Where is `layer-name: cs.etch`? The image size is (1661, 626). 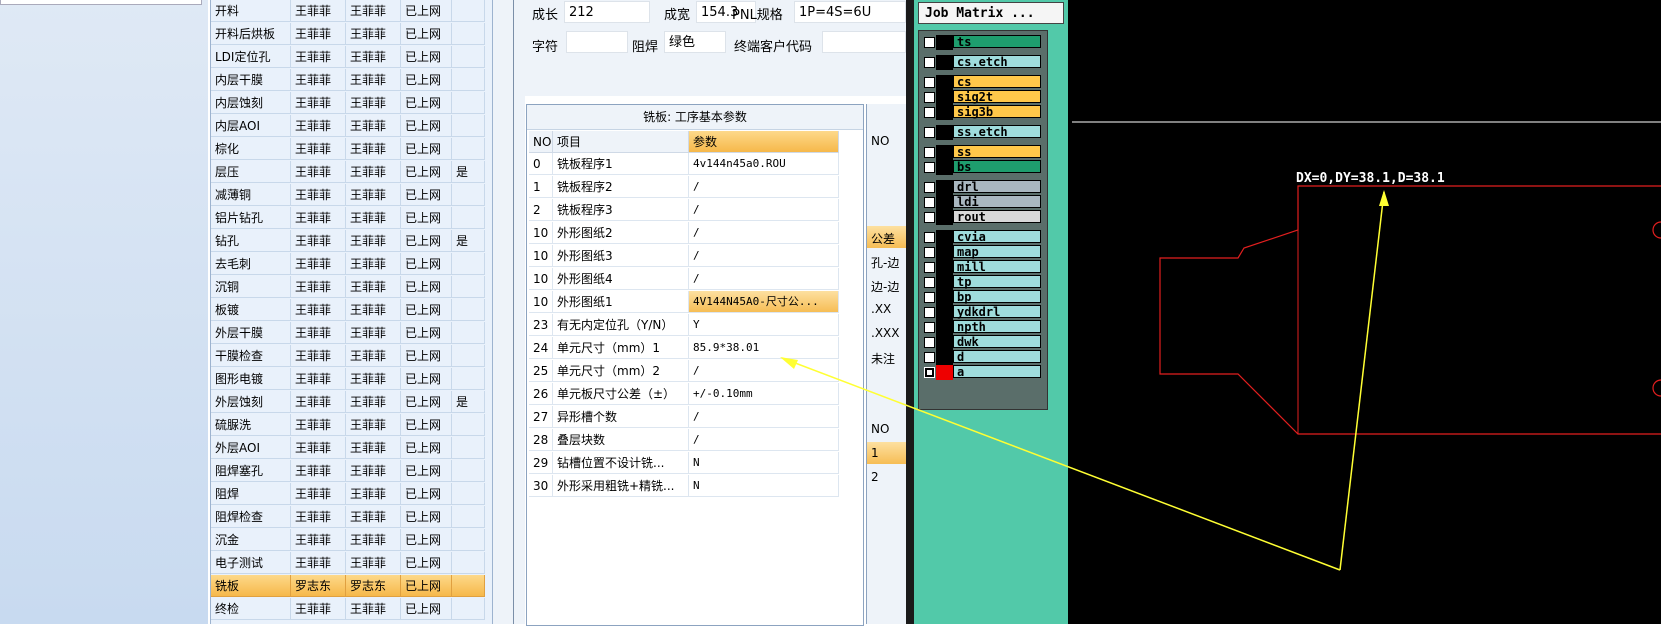 layer-name: cs.etch is located at coordinates (997, 62).